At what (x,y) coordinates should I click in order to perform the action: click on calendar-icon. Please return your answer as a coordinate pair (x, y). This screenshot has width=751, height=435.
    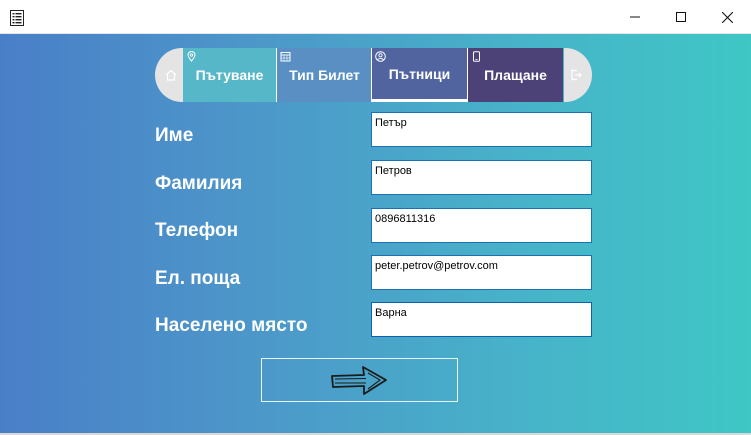
    Looking at the image, I should click on (285, 57).